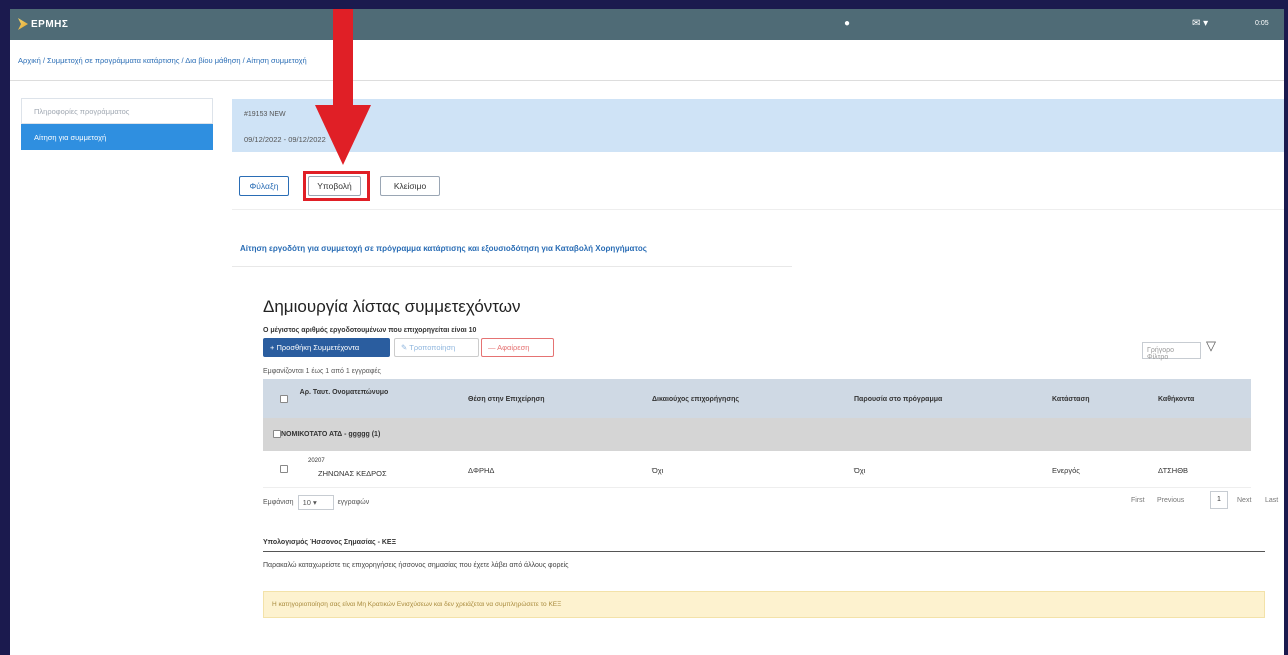 This screenshot has width=1288, height=655. Describe the element at coordinates (50, 24) in the screenshot. I see `app-name: ΕΡΜΗΣ` at that location.